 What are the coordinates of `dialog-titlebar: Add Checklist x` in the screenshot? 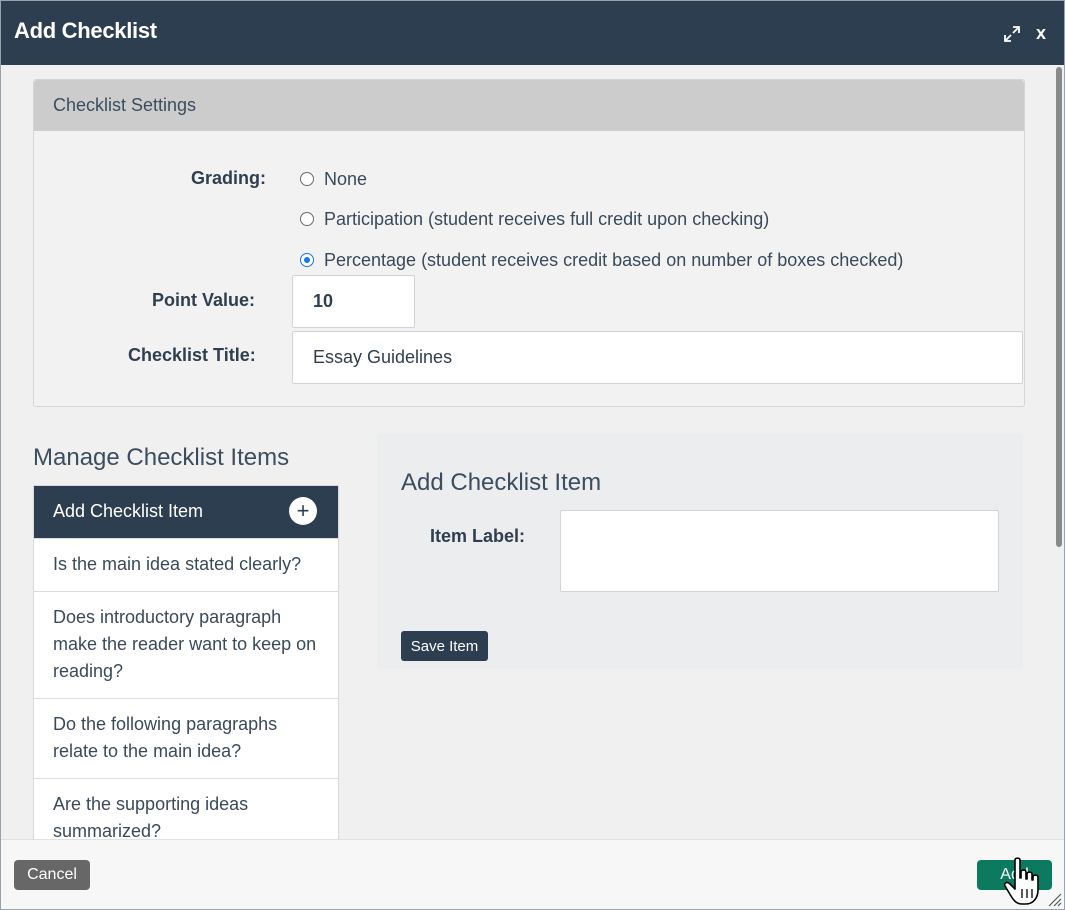 It's located at (532, 33).